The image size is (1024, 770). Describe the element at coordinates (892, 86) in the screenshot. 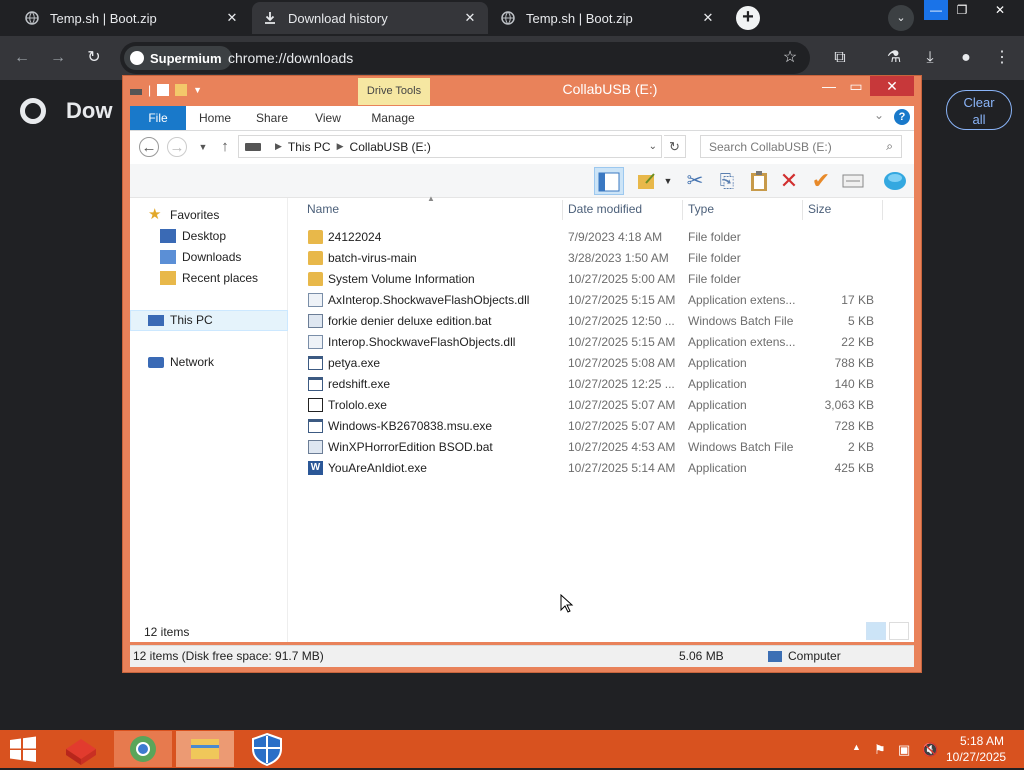

I see `explorer-close-button: ✕` at that location.